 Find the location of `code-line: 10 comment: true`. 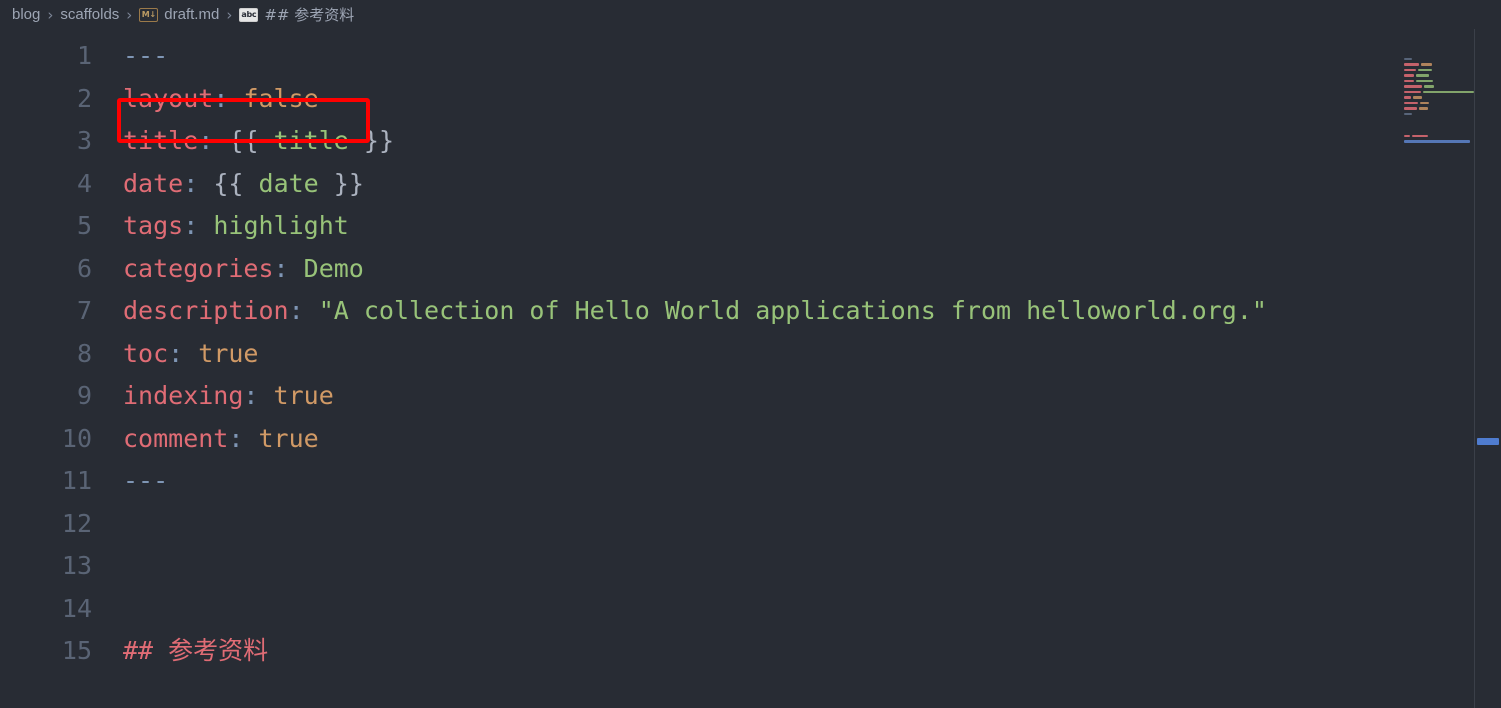

code-line: 10 comment: true is located at coordinates (750, 439).